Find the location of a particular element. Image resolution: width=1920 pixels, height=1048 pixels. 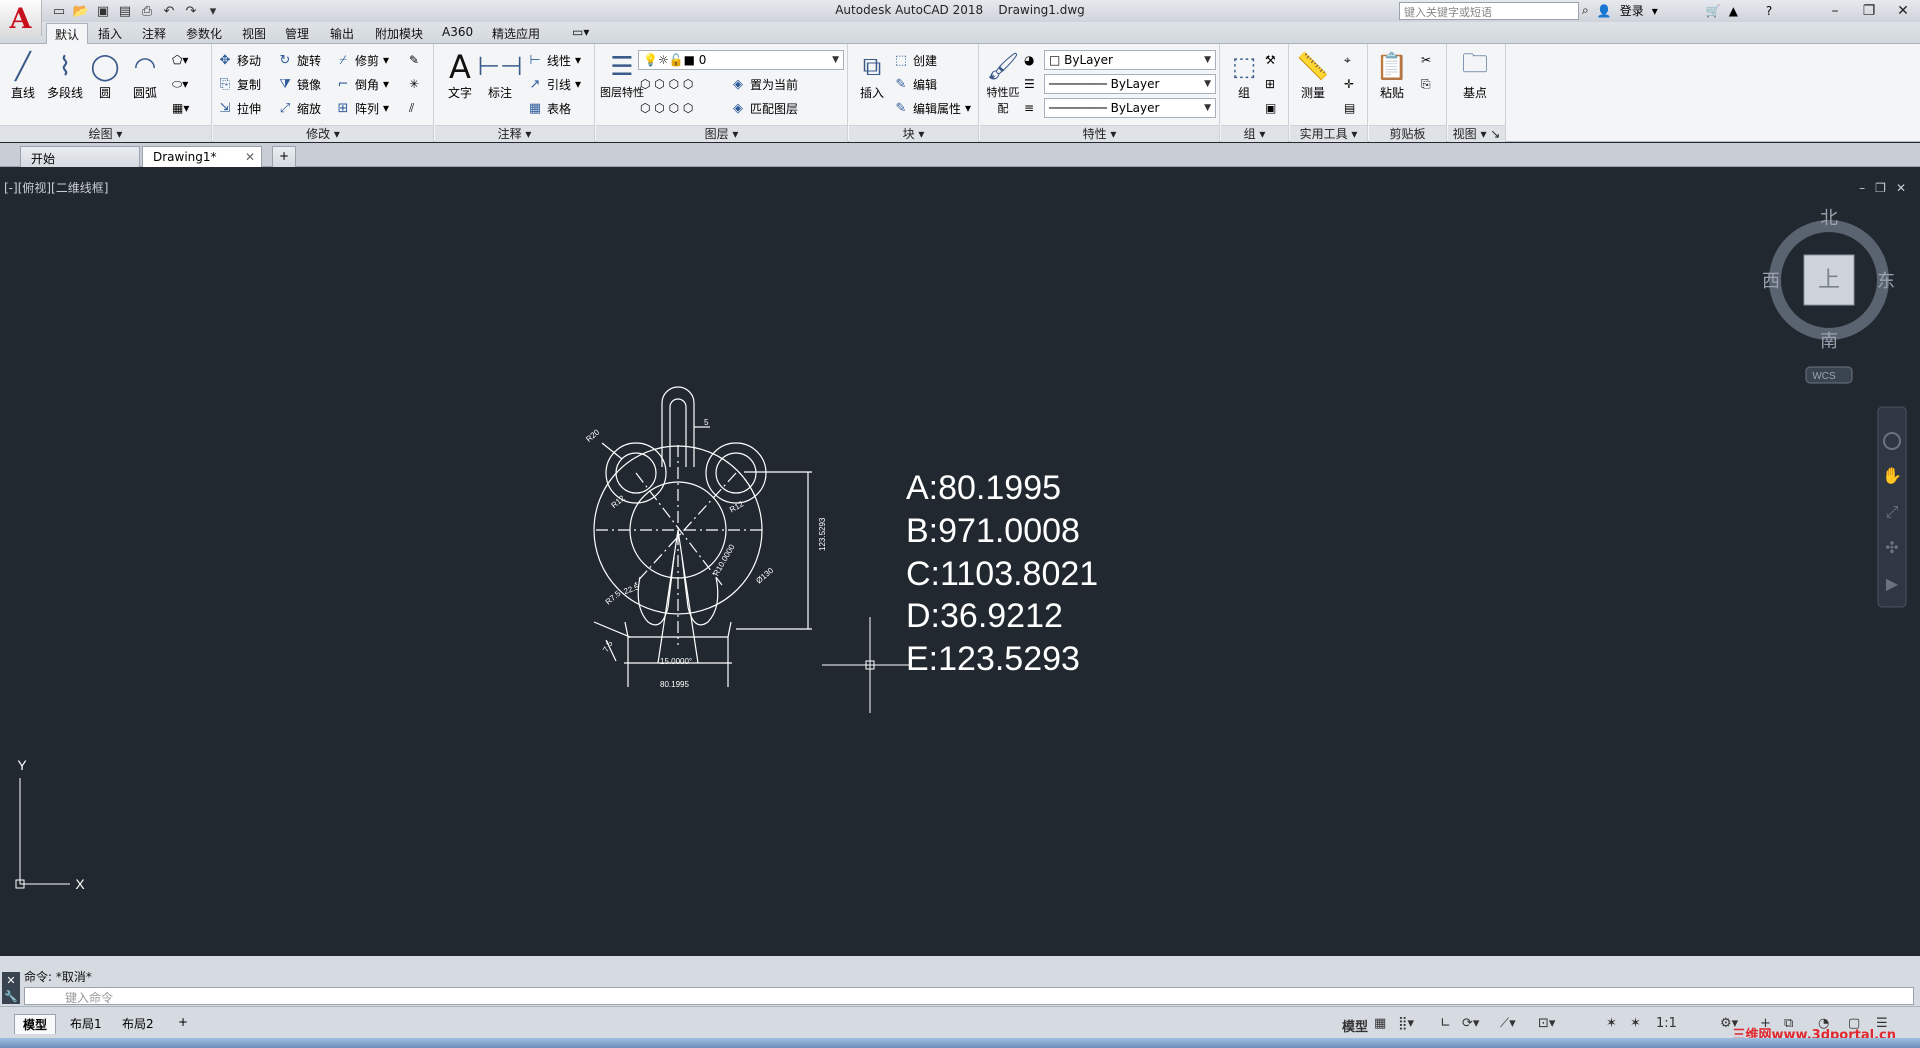

layer-tools-row1-icon: ⬡ ⬡ ⬡ ⬡ is located at coordinates (666, 84).